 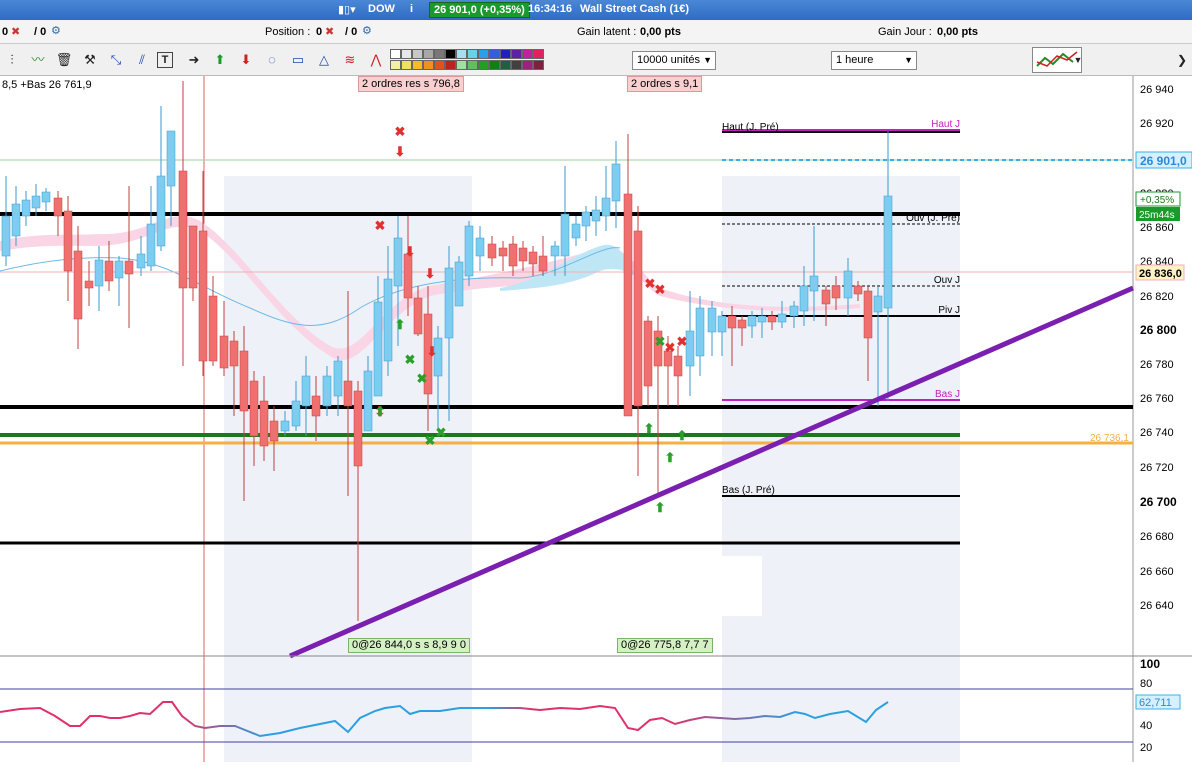 What do you see at coordinates (116, 60) in the screenshot?
I see `cross-icon: ⤡` at bounding box center [116, 60].